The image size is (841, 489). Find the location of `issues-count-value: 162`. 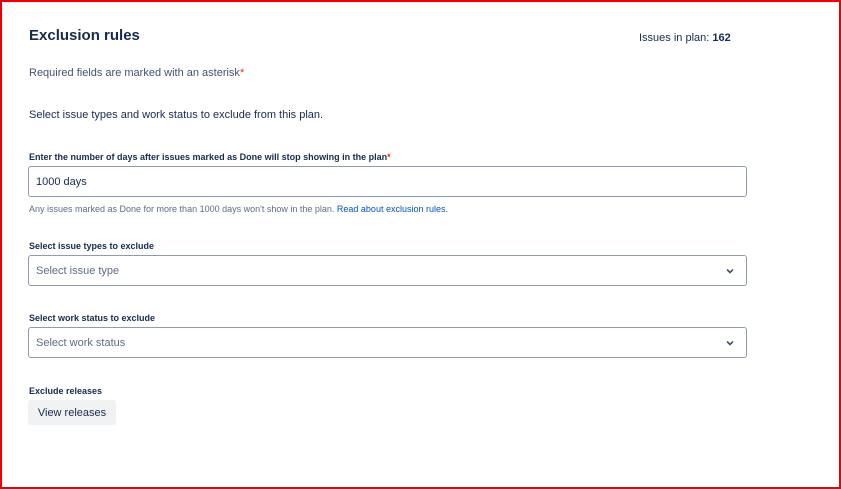

issues-count-value: 162 is located at coordinates (721, 38).